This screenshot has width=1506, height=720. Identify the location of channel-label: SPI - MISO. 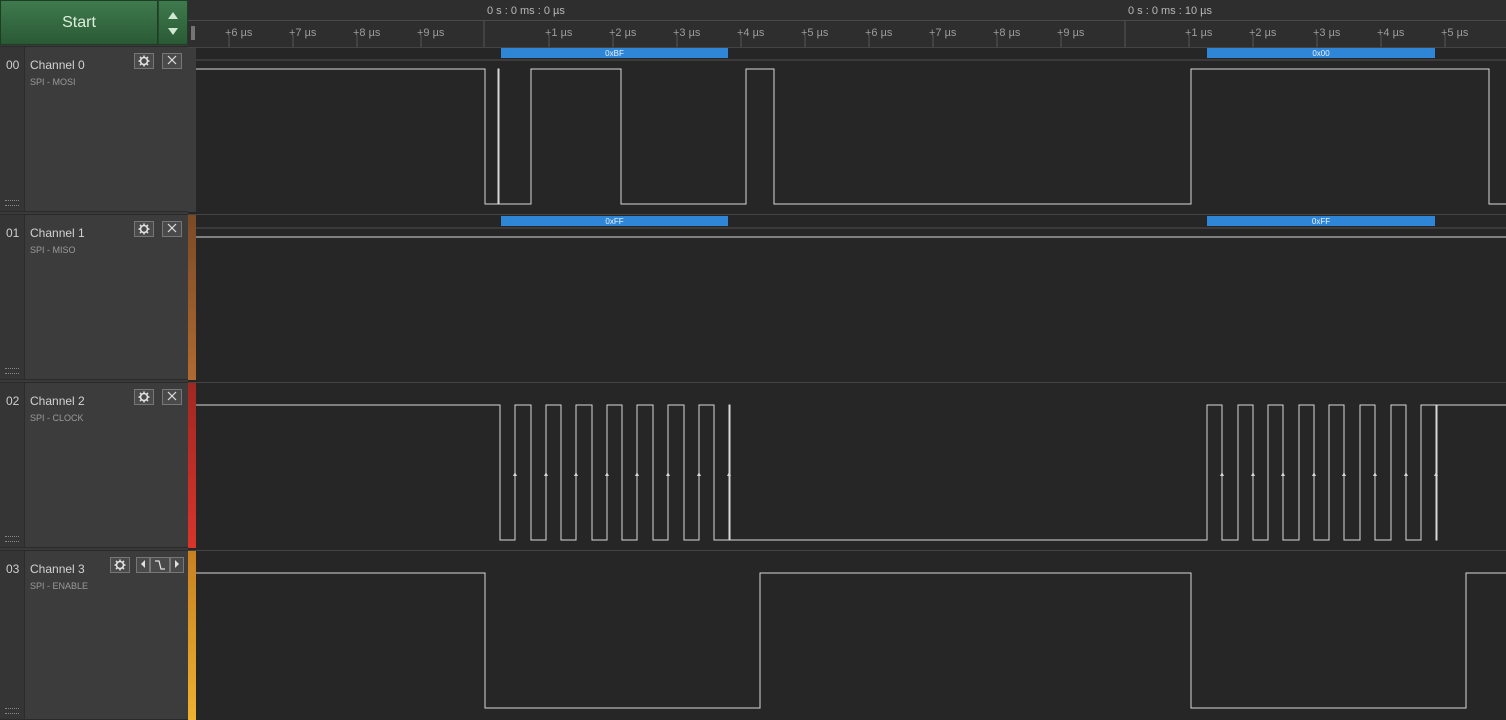
(53, 250).